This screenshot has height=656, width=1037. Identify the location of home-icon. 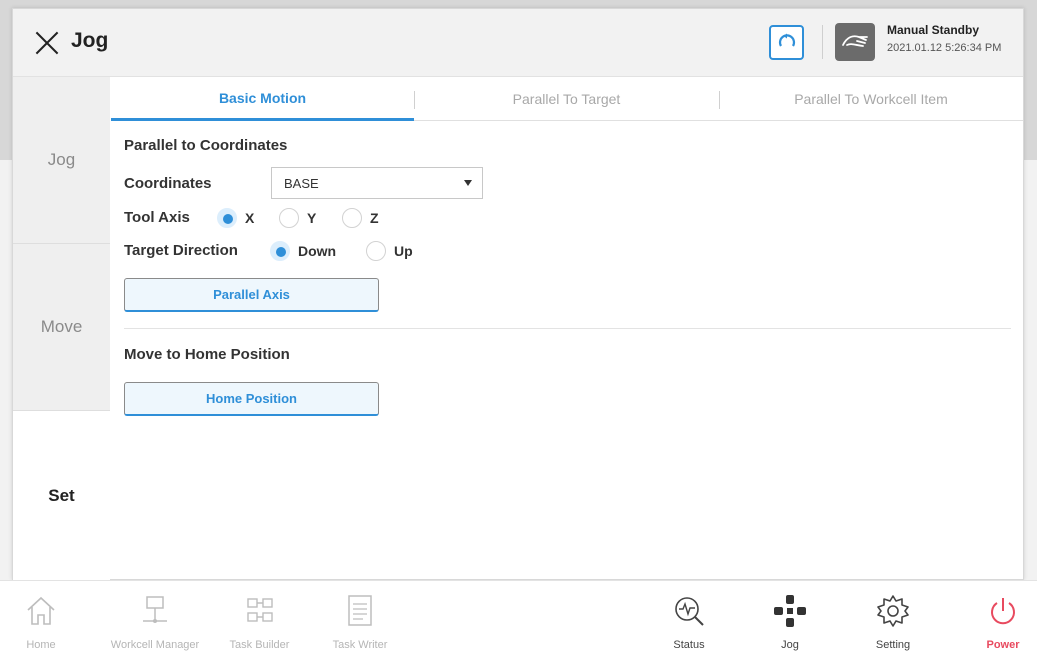
(41, 611).